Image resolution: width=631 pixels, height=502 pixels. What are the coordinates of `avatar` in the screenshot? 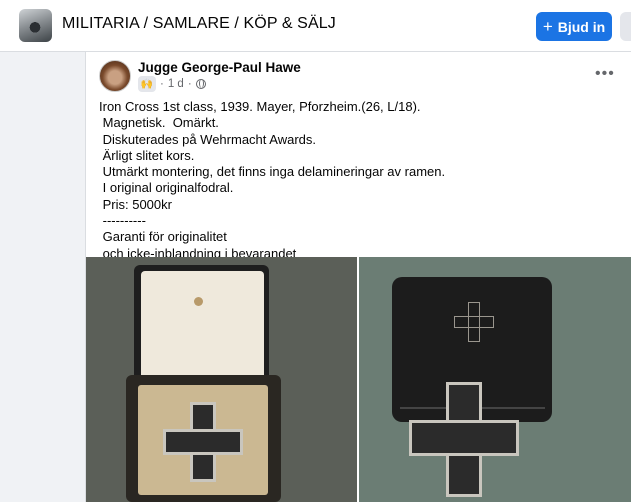 It's located at (115, 76).